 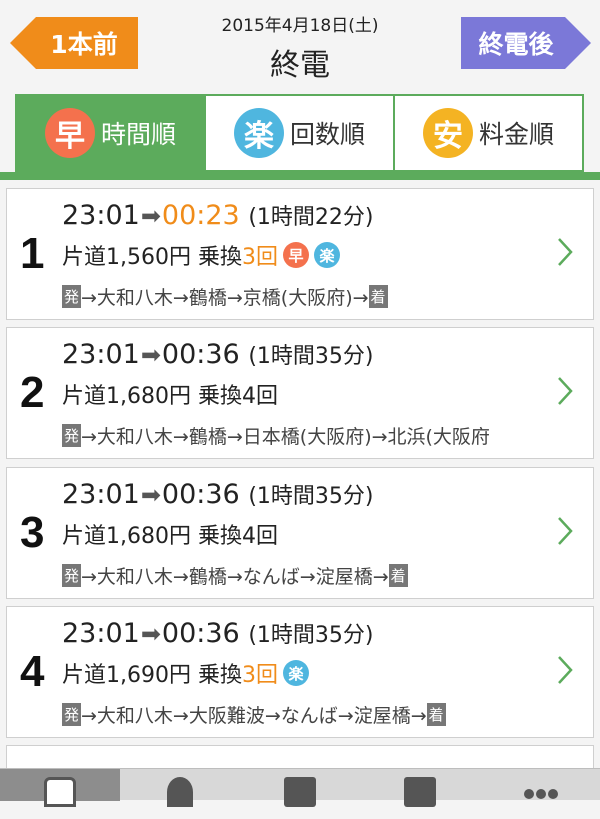 I want to click on route-path: 発 →大和八木→鶴橋→日本橋(大阪府)→北浜(大阪府, so click(x=276, y=436).